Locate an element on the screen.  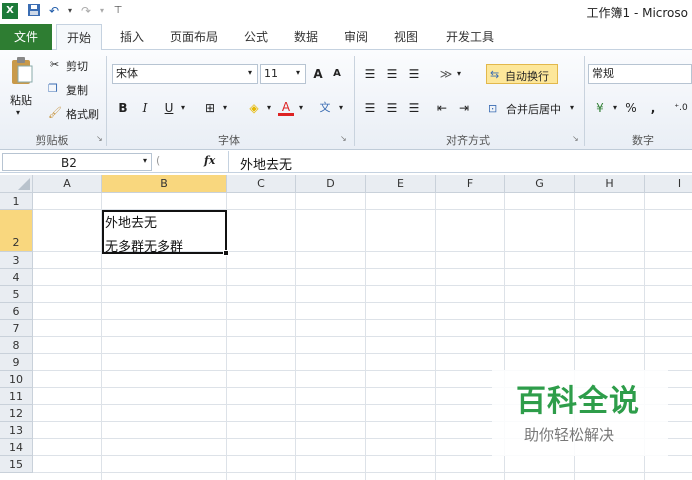
grow-font-button: A is located at coordinates (318, 74).